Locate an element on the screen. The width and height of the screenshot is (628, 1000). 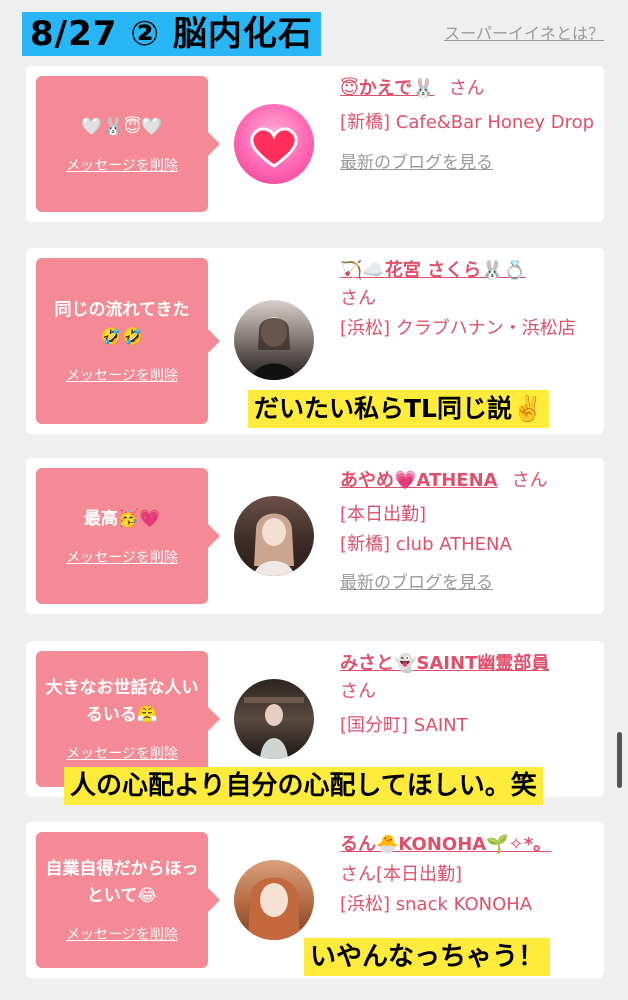
cast-name-link: るん🐣KONOHA🌱✧*。 is located at coordinates (445, 844).